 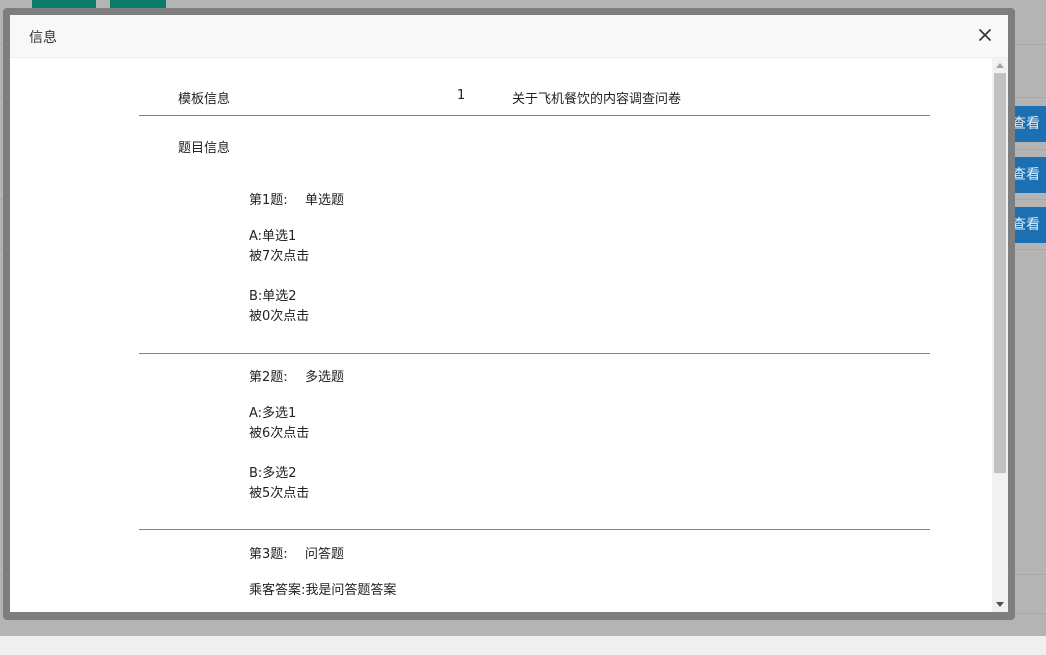 What do you see at coordinates (279, 493) in the screenshot?
I see `option-click-count: 被5次点击` at bounding box center [279, 493].